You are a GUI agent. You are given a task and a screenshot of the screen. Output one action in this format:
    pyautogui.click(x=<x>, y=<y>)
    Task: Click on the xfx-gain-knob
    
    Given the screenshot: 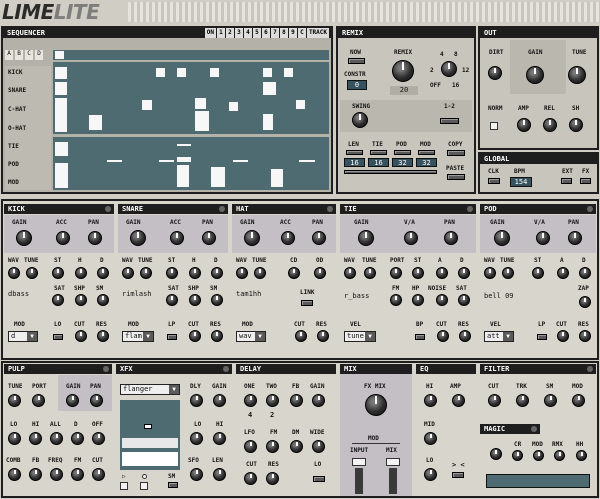 What is the action you would take?
    pyautogui.click(x=219, y=400)
    